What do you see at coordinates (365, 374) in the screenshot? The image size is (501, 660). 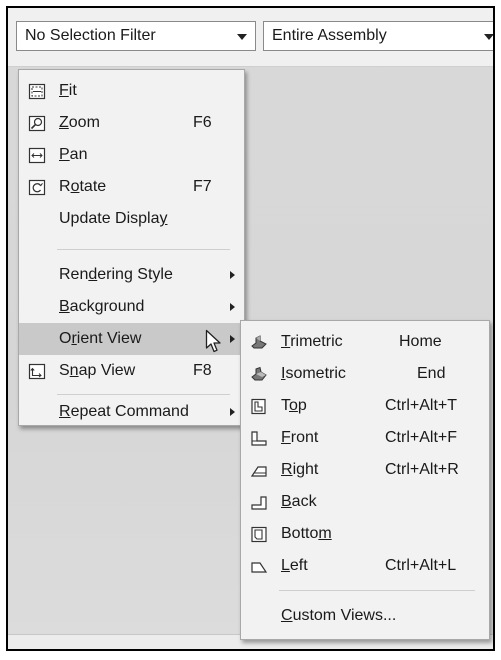 I see `submenu-item-isometric: Isometric End` at bounding box center [365, 374].